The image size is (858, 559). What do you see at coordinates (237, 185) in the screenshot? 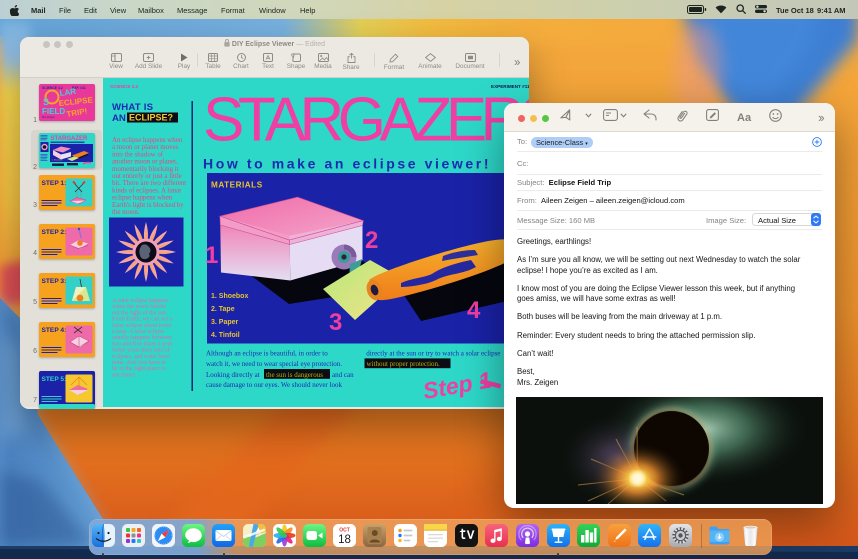
I see `svg-text: MATERIALS` at bounding box center [237, 185].